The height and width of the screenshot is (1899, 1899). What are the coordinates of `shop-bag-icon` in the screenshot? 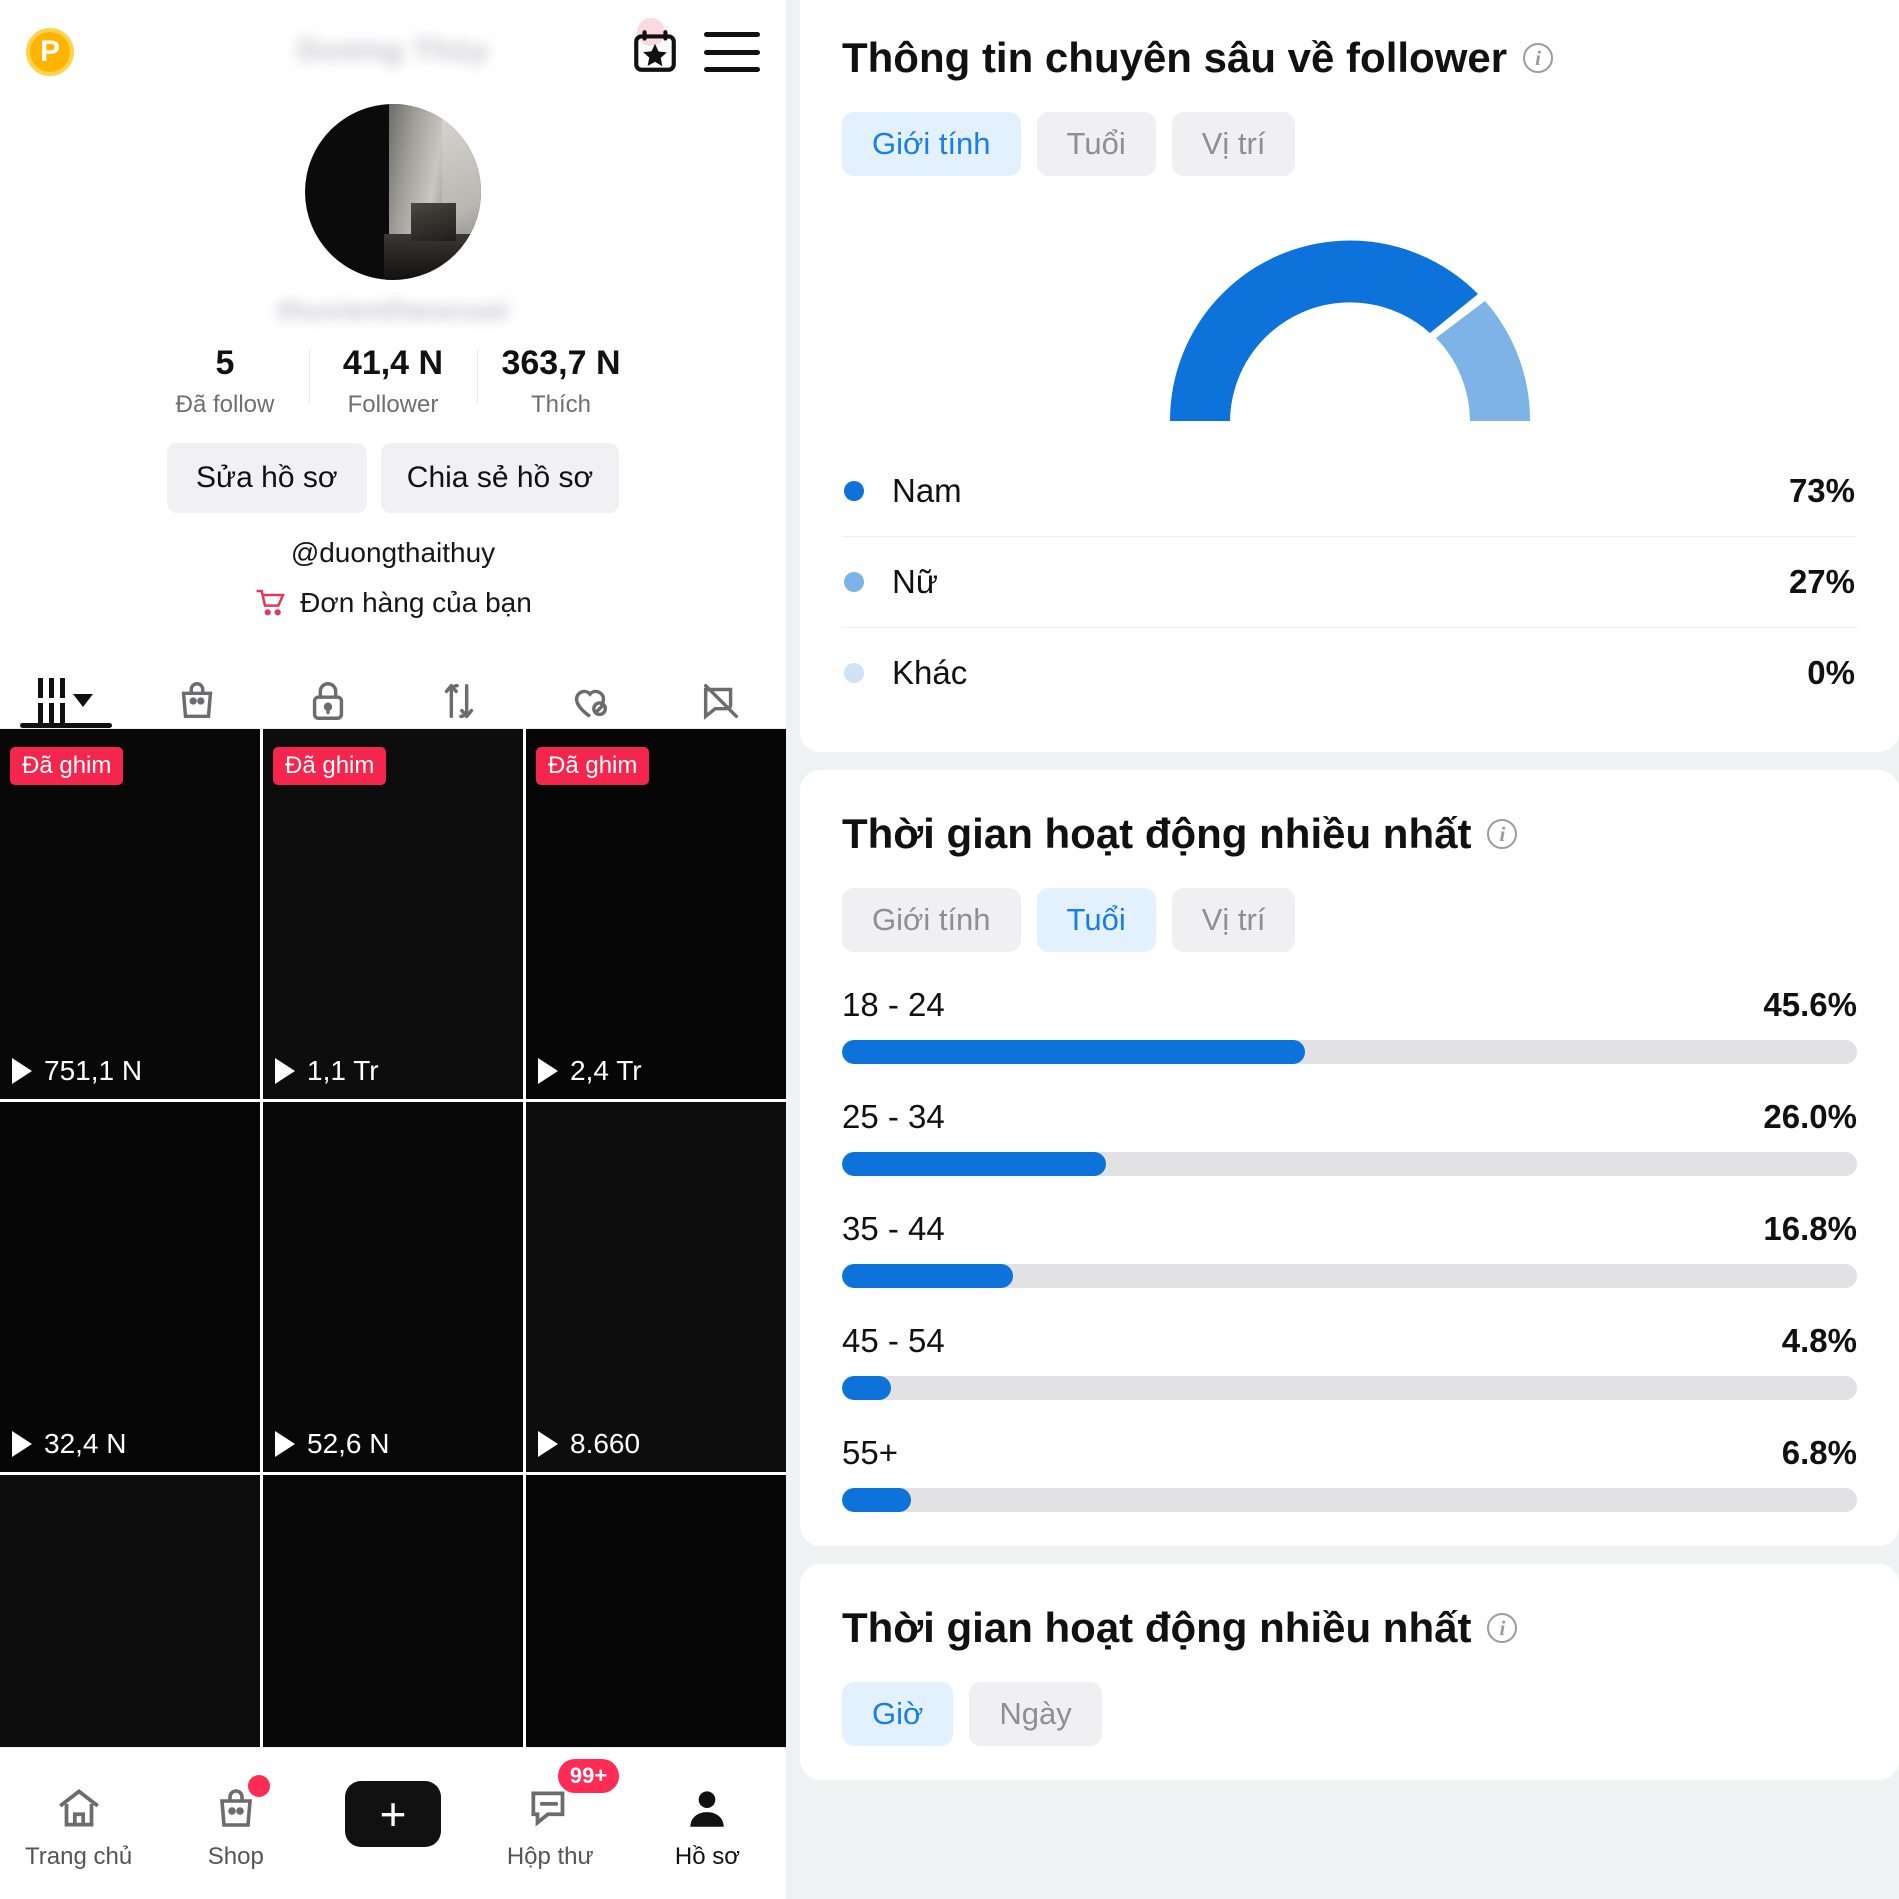 It's located at (241, 1803).